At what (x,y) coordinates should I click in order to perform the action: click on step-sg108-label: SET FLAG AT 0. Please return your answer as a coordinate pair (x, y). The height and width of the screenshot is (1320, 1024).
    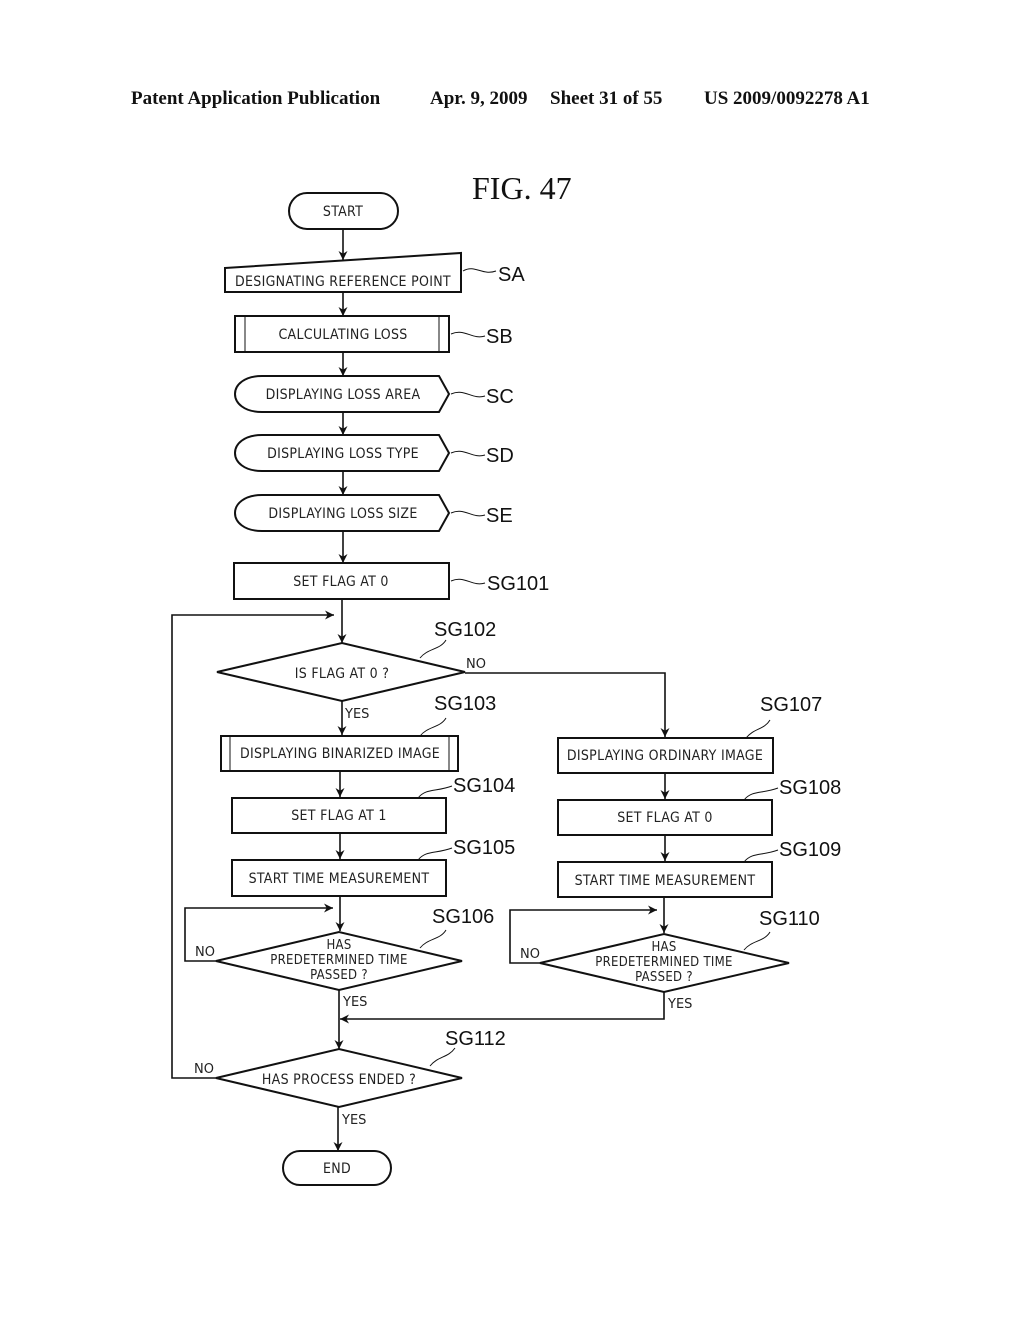
    Looking at the image, I should click on (664, 818).